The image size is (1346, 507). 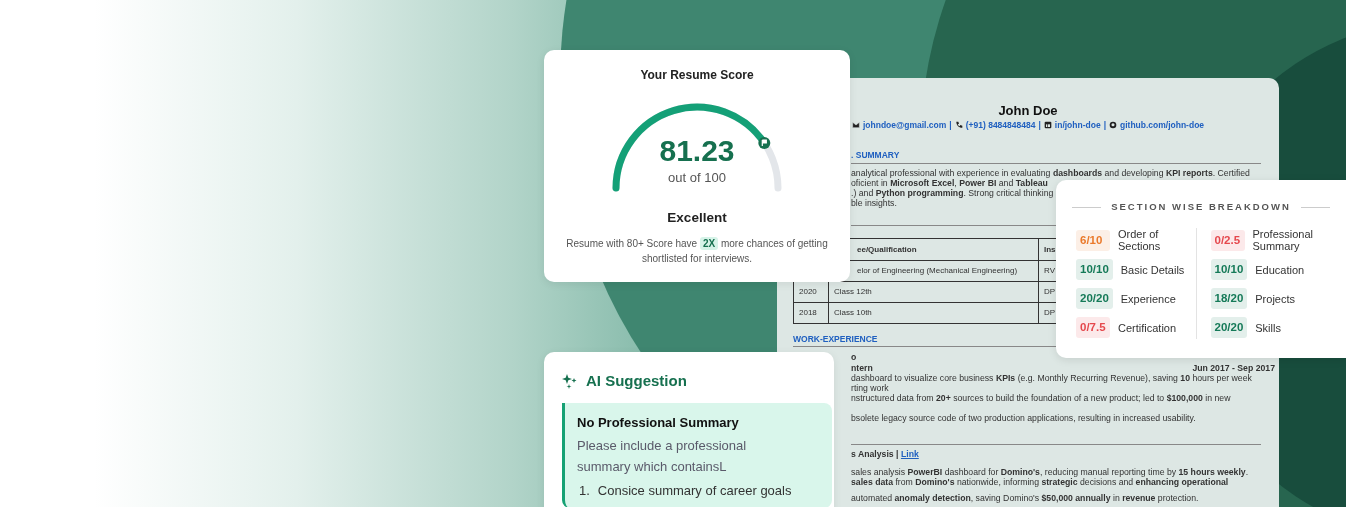 I want to click on experience-line: dashboard to visualize core business KPIs (e.g. Monthly Recurring Revenue), saving 10 hours per week, so click(x=1051, y=378).